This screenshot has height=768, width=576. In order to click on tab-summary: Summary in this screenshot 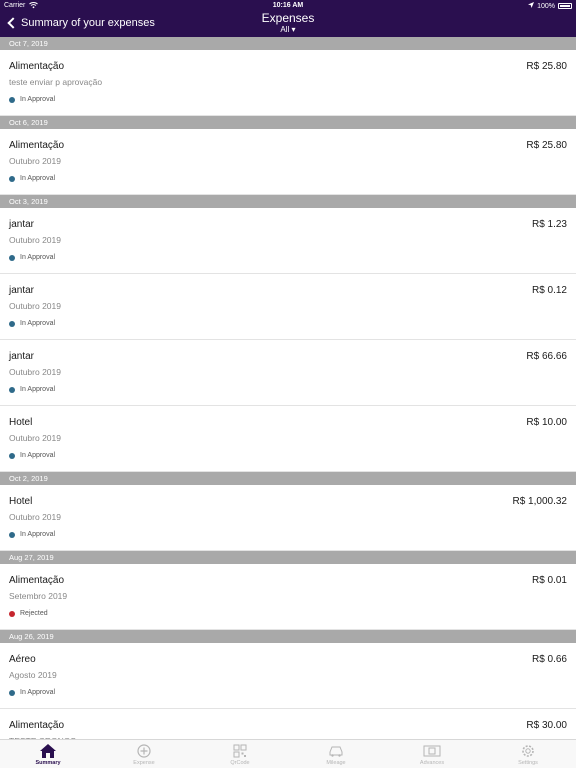, I will do `click(48, 754)`.